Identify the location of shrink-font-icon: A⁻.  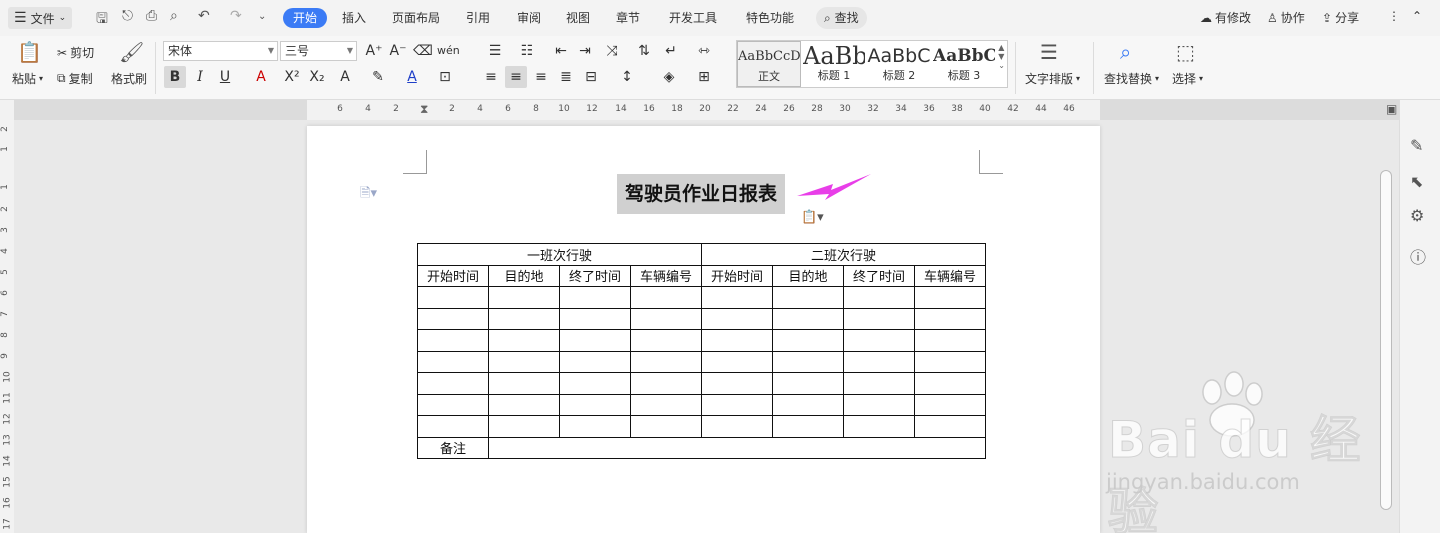
(398, 51).